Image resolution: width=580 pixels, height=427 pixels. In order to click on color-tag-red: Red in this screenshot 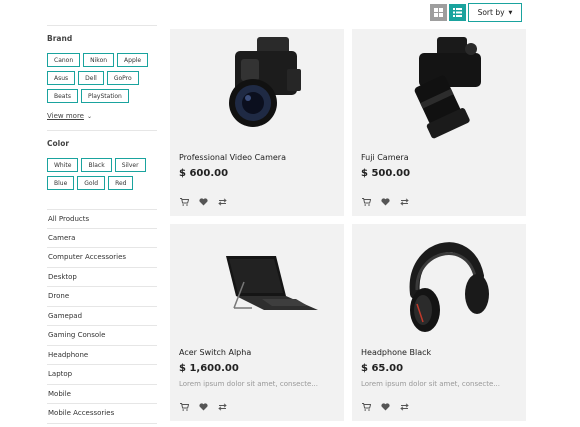, I will do `click(121, 183)`.